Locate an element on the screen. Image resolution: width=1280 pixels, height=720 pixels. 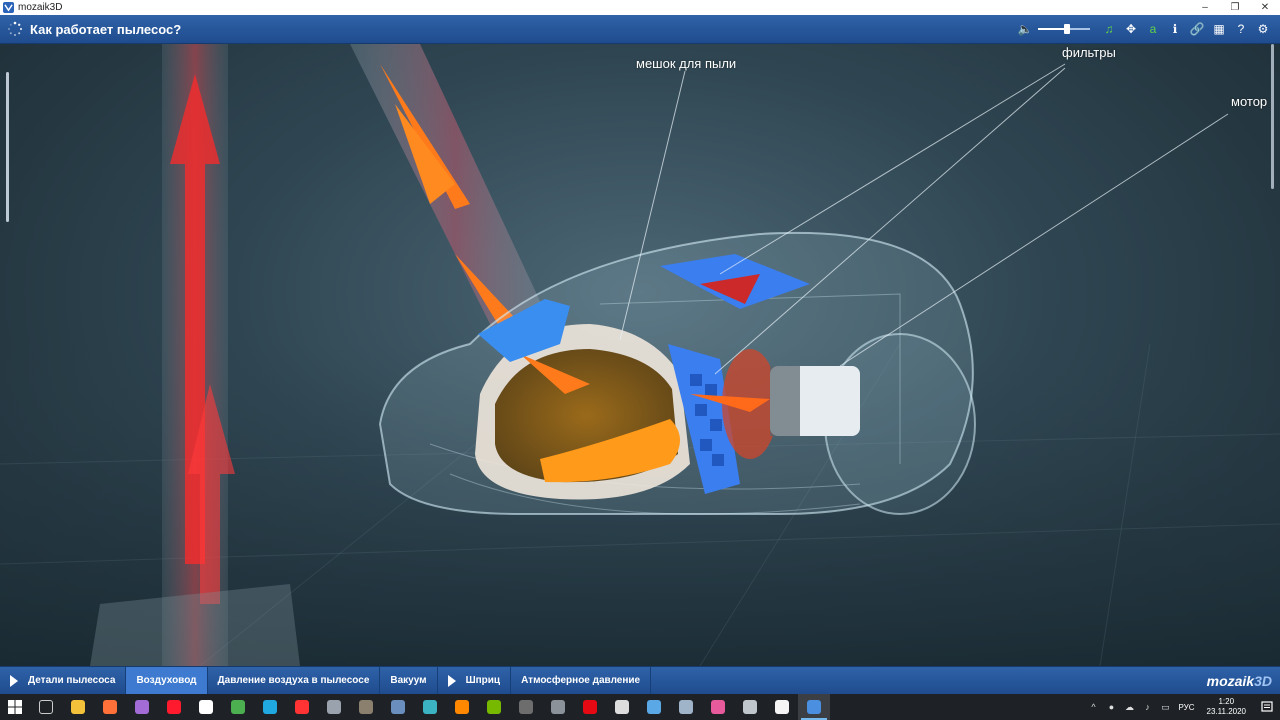
window-title: mozaik3D is located at coordinates (40, 7).